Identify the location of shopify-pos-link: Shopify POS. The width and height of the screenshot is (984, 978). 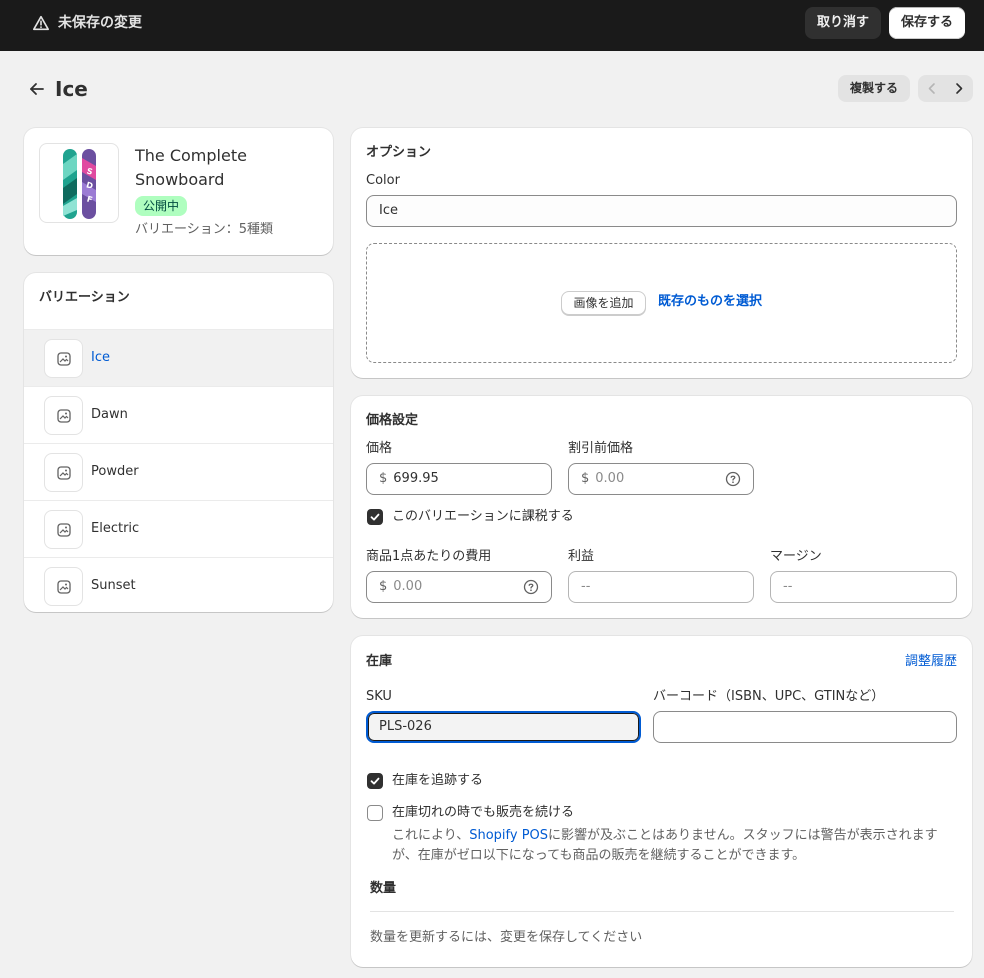
(508, 835).